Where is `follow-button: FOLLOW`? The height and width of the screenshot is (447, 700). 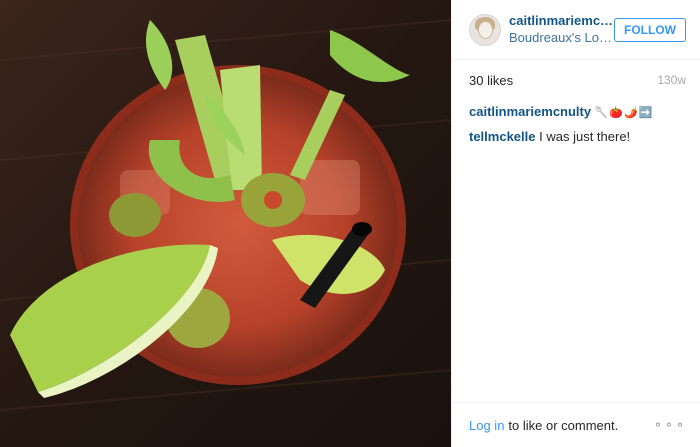
follow-button: FOLLOW is located at coordinates (650, 29).